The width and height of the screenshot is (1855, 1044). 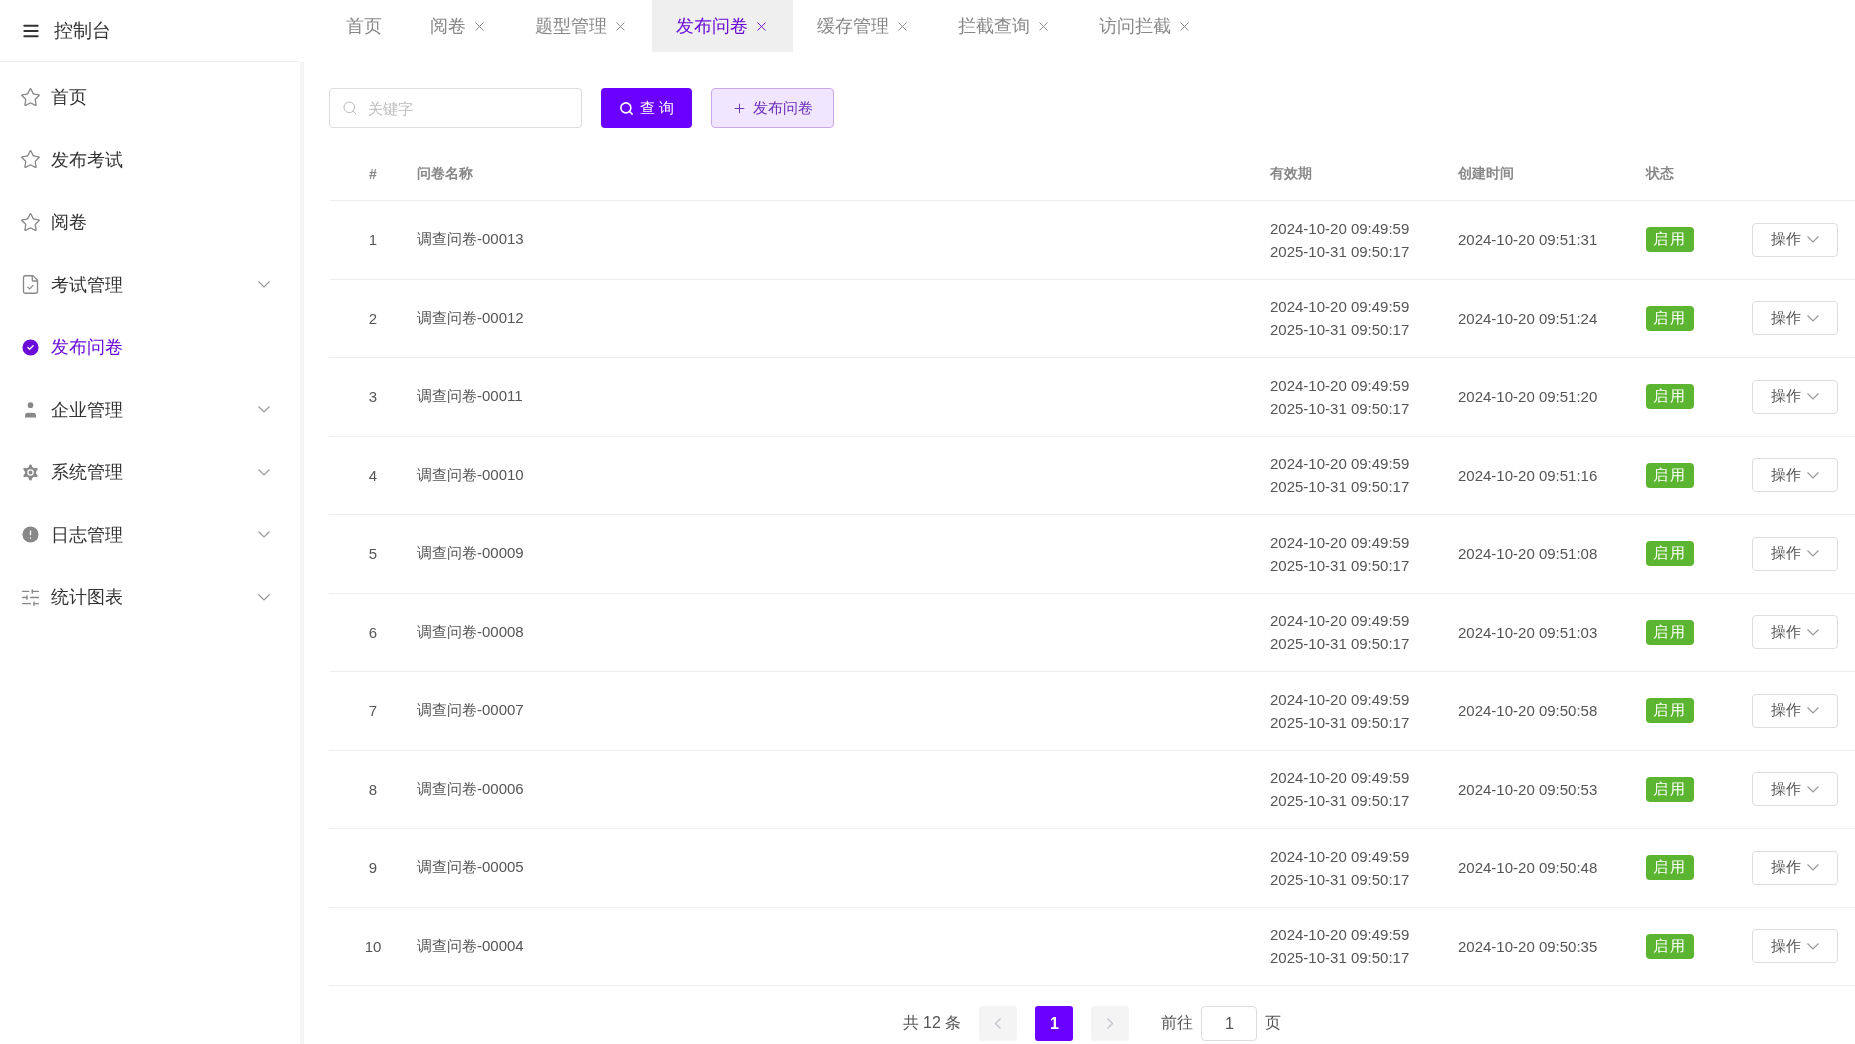 What do you see at coordinates (471, 475) in the screenshot?
I see `survey-name: 调查问卷-00010` at bounding box center [471, 475].